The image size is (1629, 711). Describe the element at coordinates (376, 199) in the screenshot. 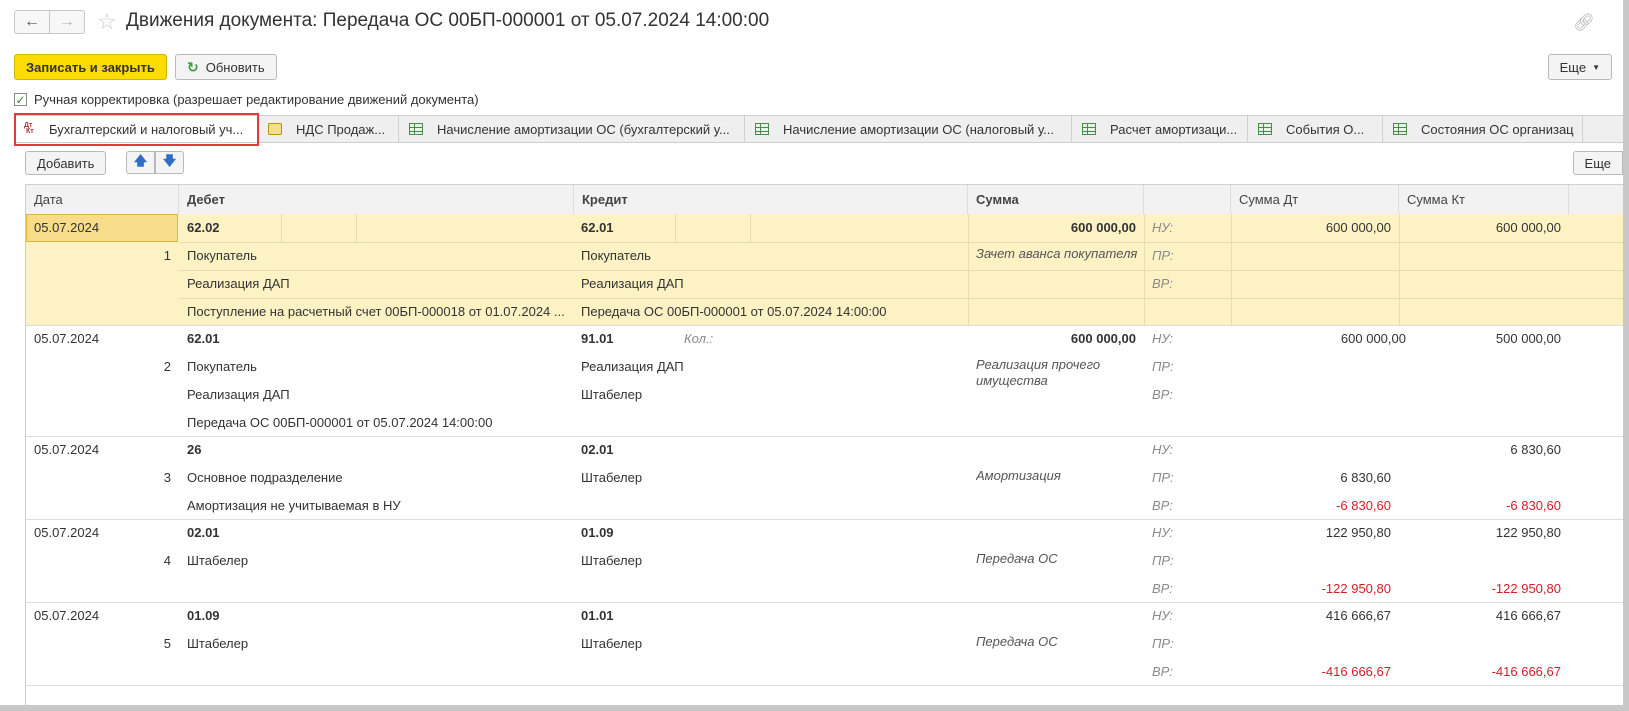

I see `column-header-debit: Дебет` at that location.